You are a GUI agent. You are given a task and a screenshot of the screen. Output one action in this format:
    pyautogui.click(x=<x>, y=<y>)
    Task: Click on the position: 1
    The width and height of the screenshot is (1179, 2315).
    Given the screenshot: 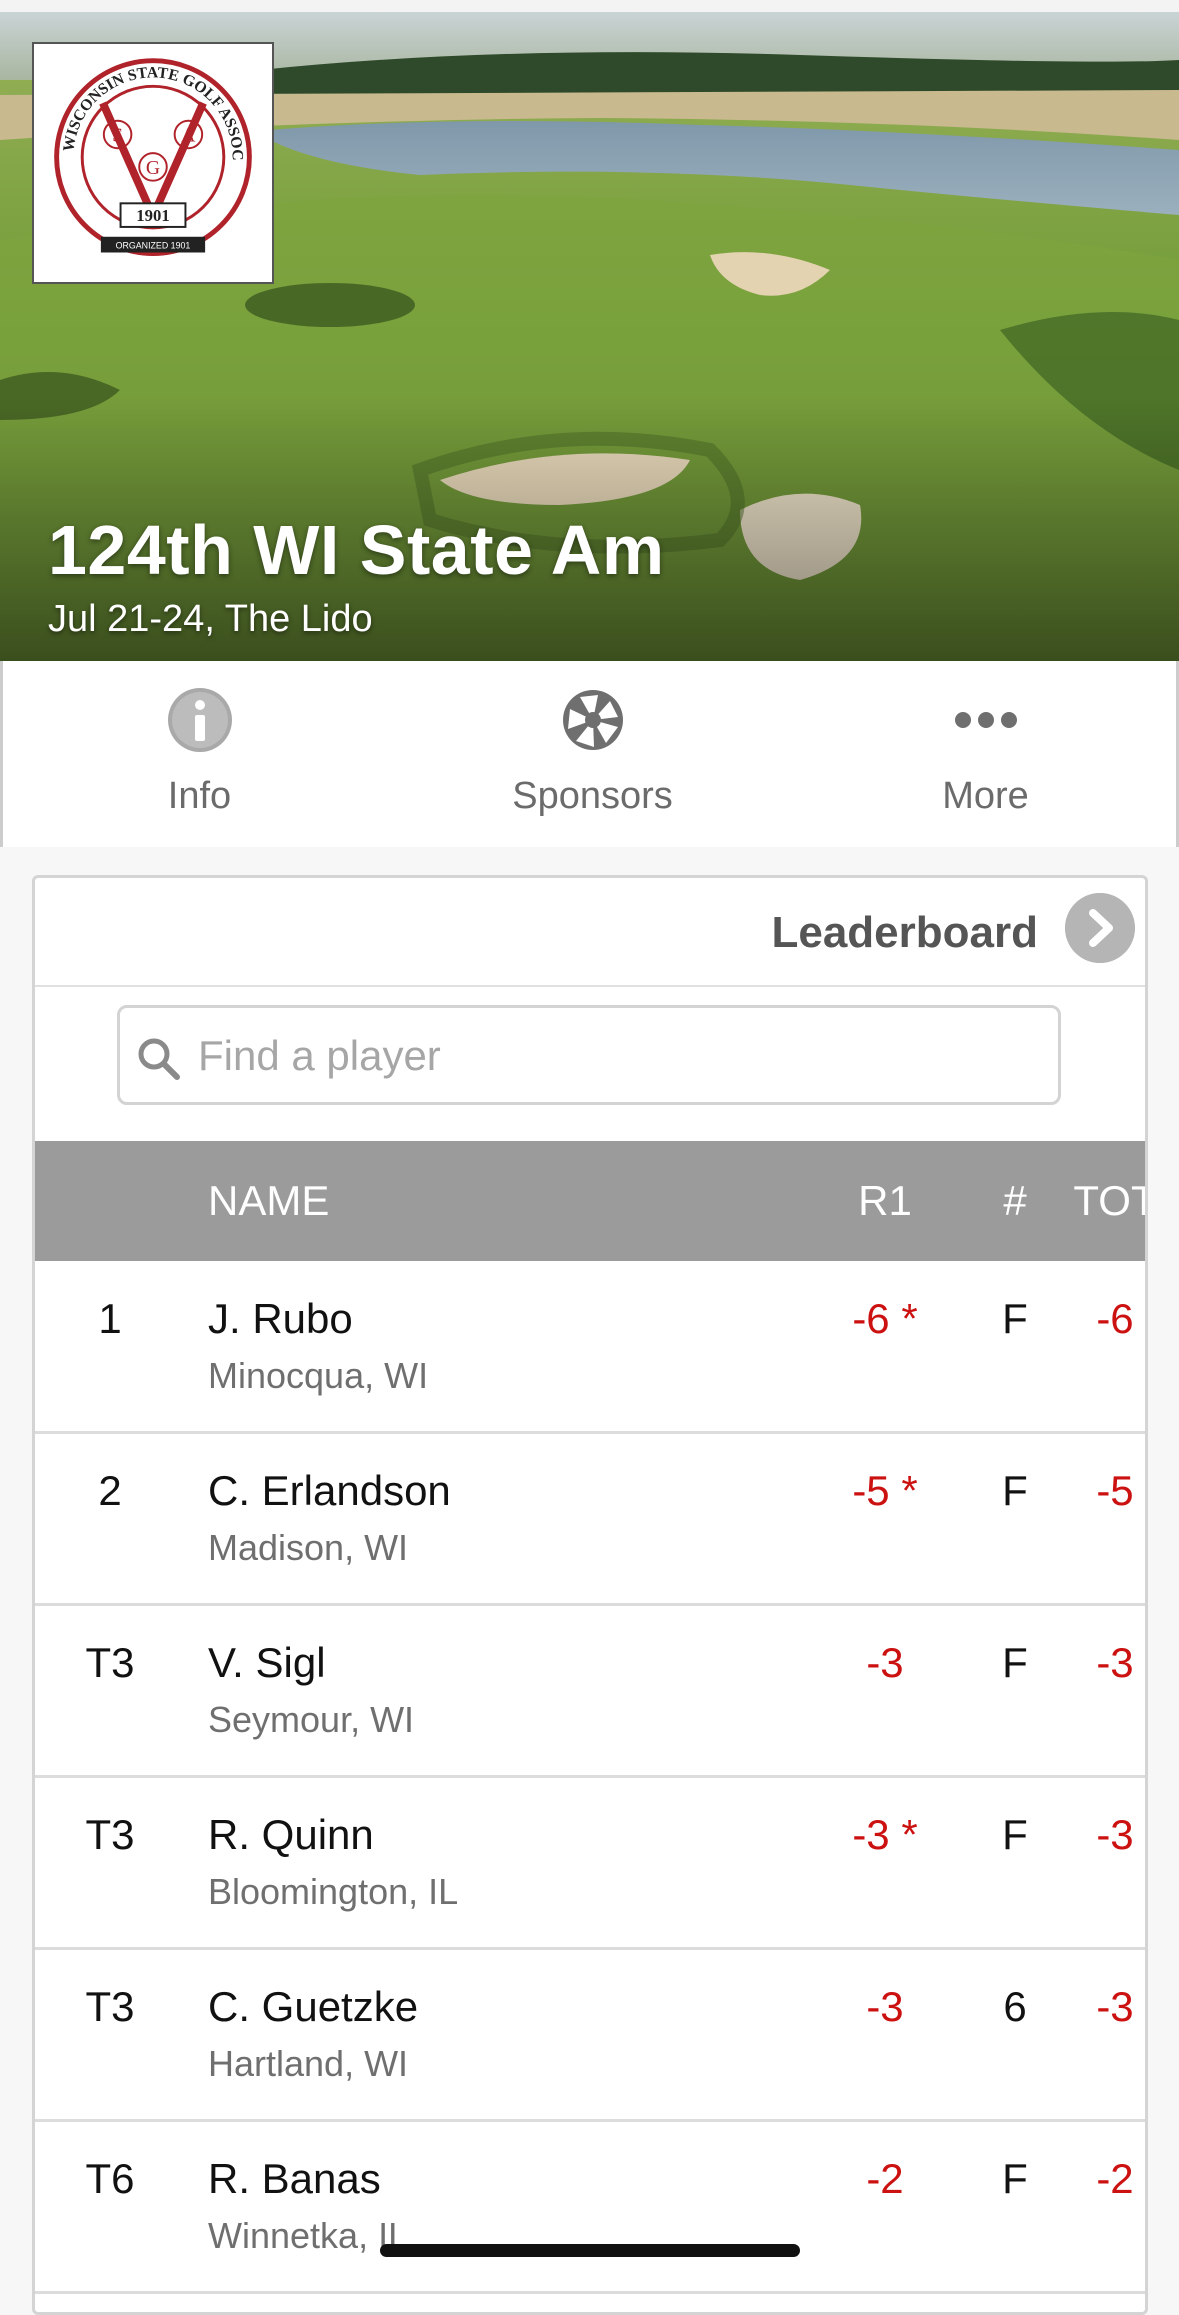 What is the action you would take?
    pyautogui.click(x=110, y=1318)
    